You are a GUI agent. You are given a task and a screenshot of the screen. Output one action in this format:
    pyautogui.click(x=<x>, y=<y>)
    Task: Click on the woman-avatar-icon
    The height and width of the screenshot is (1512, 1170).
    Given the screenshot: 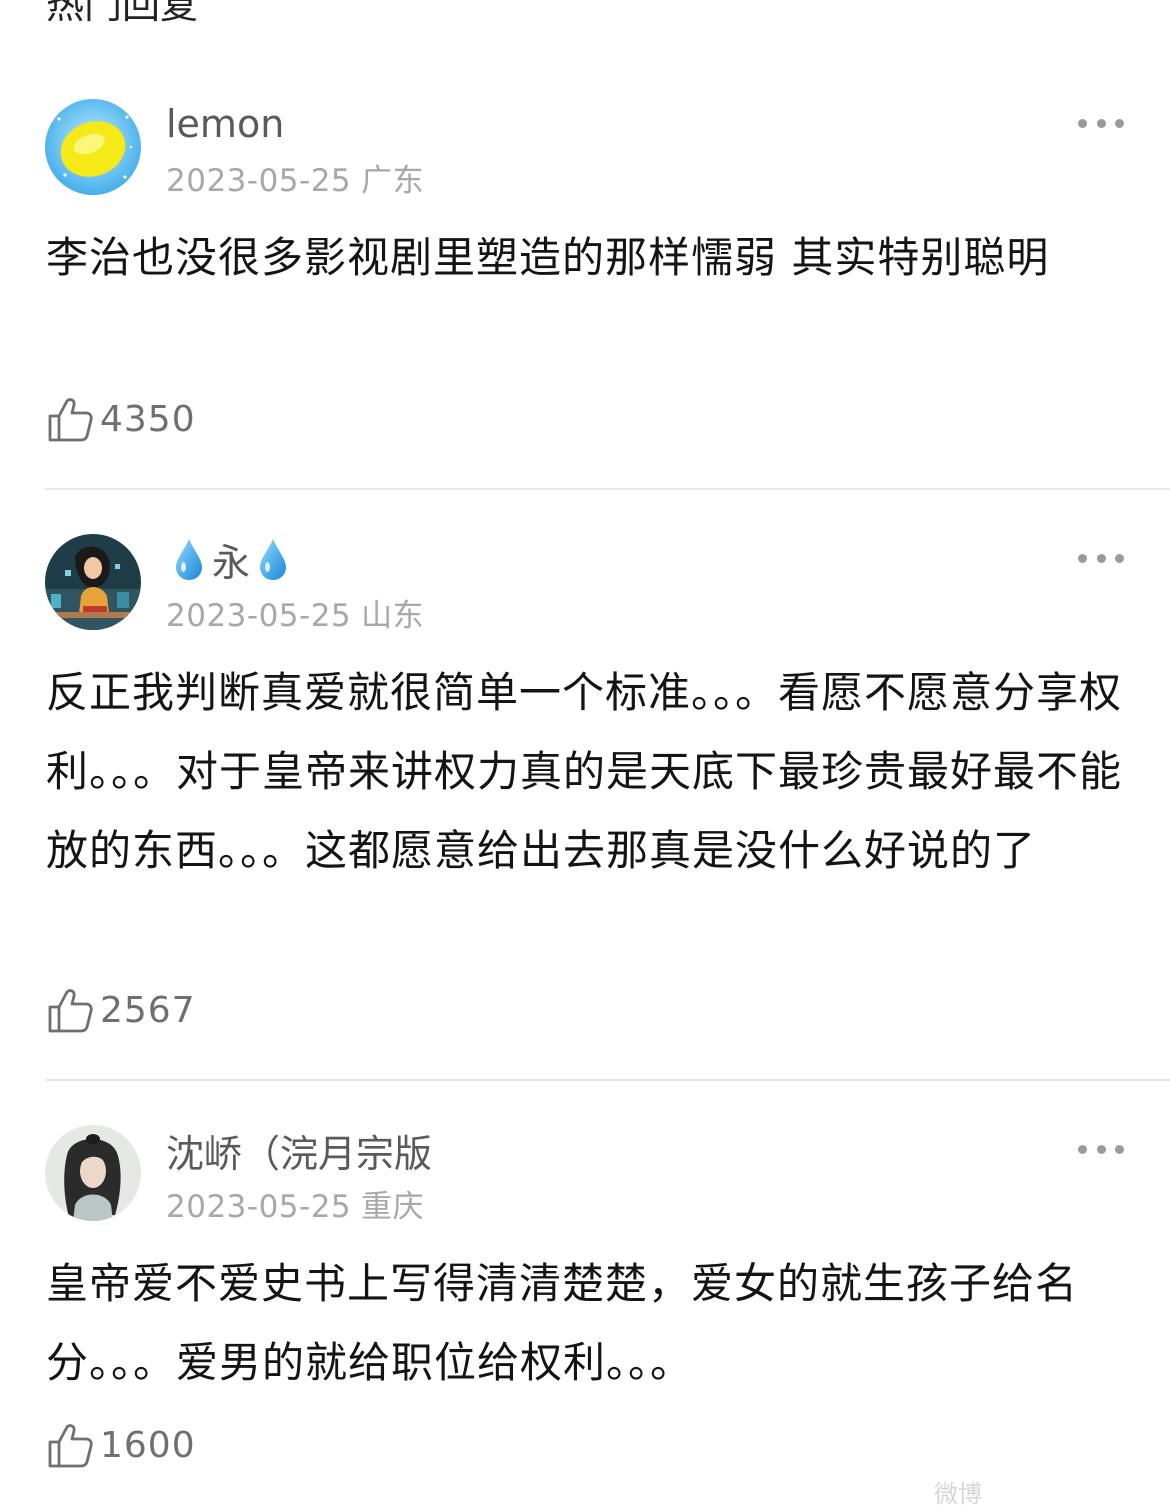 What is the action you would take?
    pyautogui.click(x=93, y=582)
    